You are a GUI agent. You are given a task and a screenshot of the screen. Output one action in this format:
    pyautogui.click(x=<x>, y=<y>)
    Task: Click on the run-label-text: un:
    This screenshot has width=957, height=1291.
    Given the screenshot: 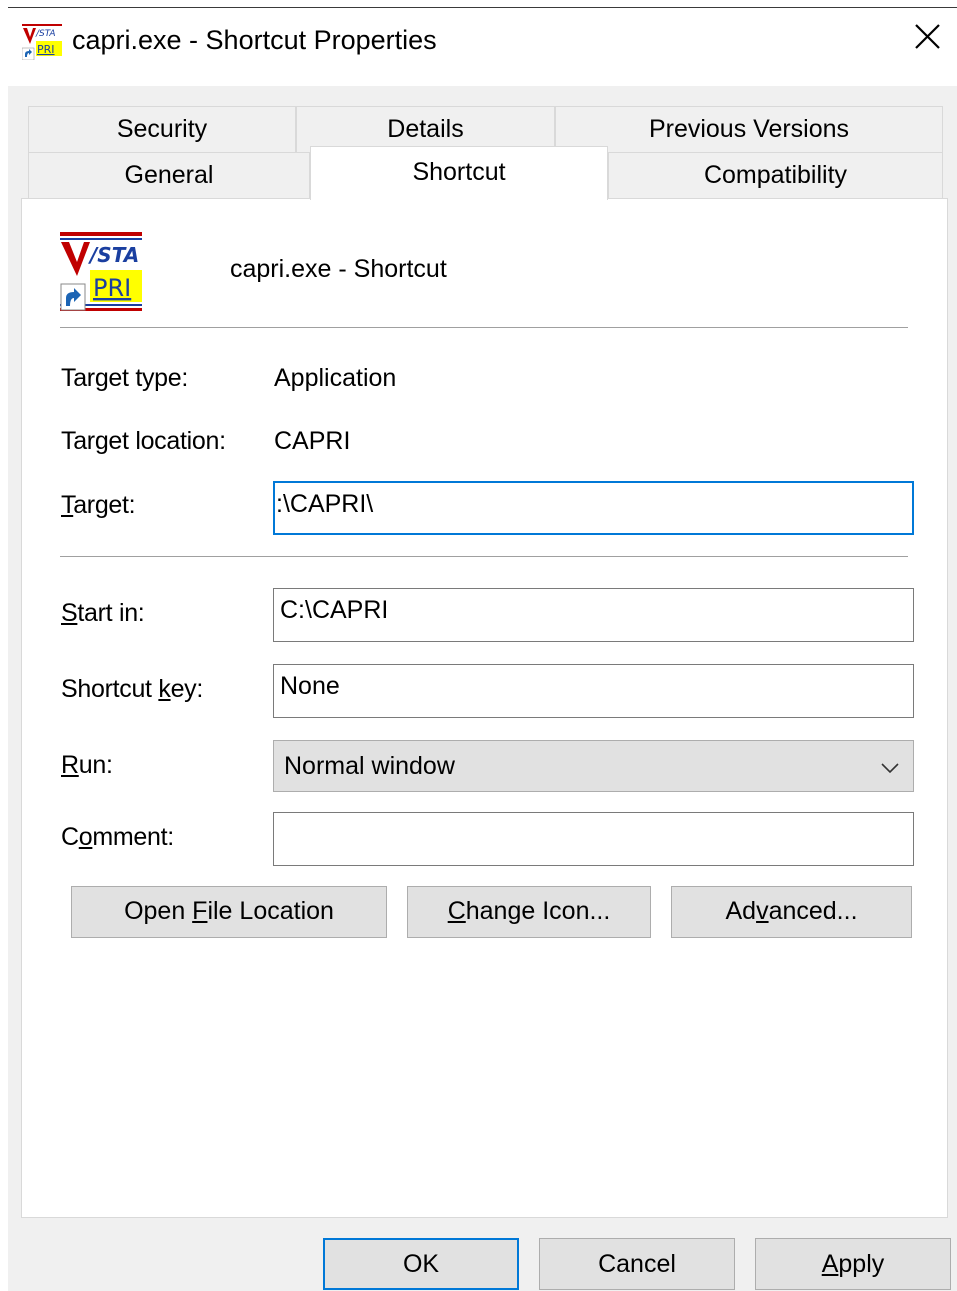 What is the action you would take?
    pyautogui.click(x=95, y=765)
    